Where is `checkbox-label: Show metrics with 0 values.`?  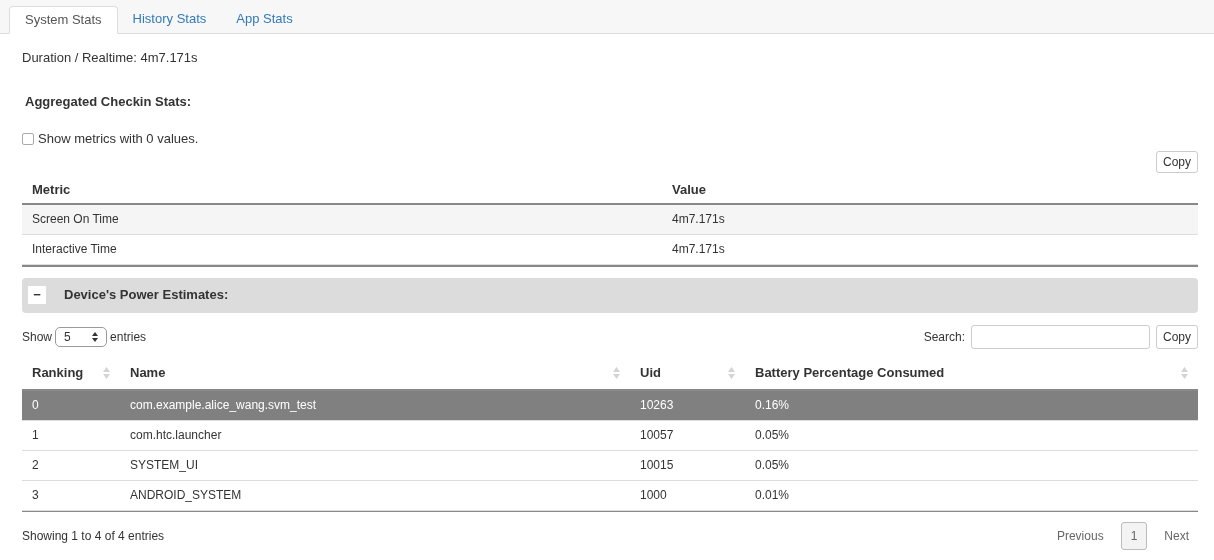
checkbox-label: Show metrics with 0 values. is located at coordinates (118, 139).